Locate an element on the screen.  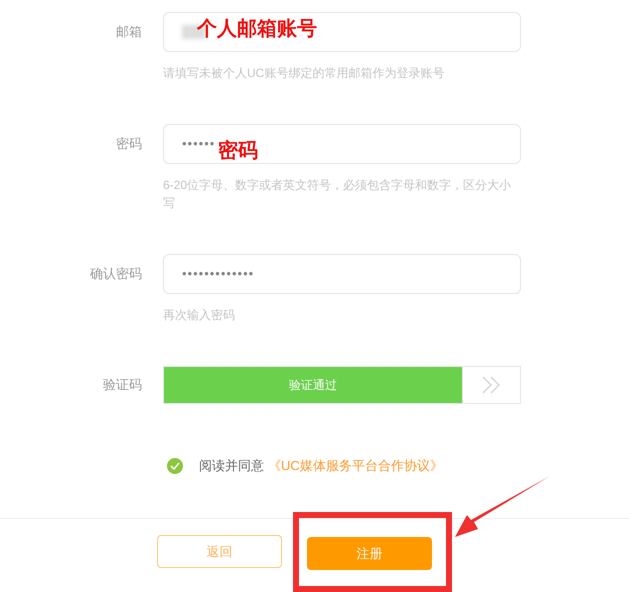
annotation-label: 密码 is located at coordinates (238, 151).